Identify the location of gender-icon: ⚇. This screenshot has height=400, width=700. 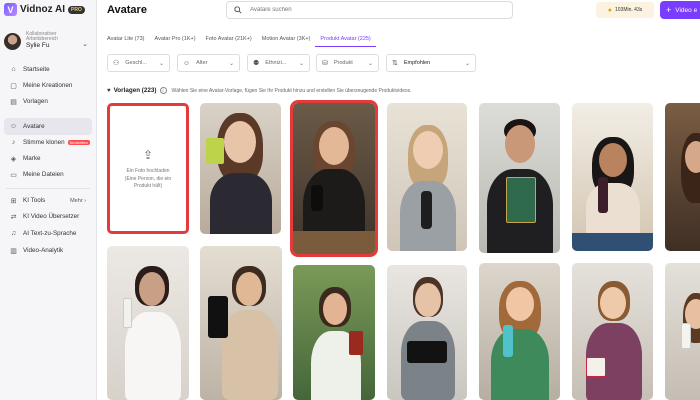
(116, 63).